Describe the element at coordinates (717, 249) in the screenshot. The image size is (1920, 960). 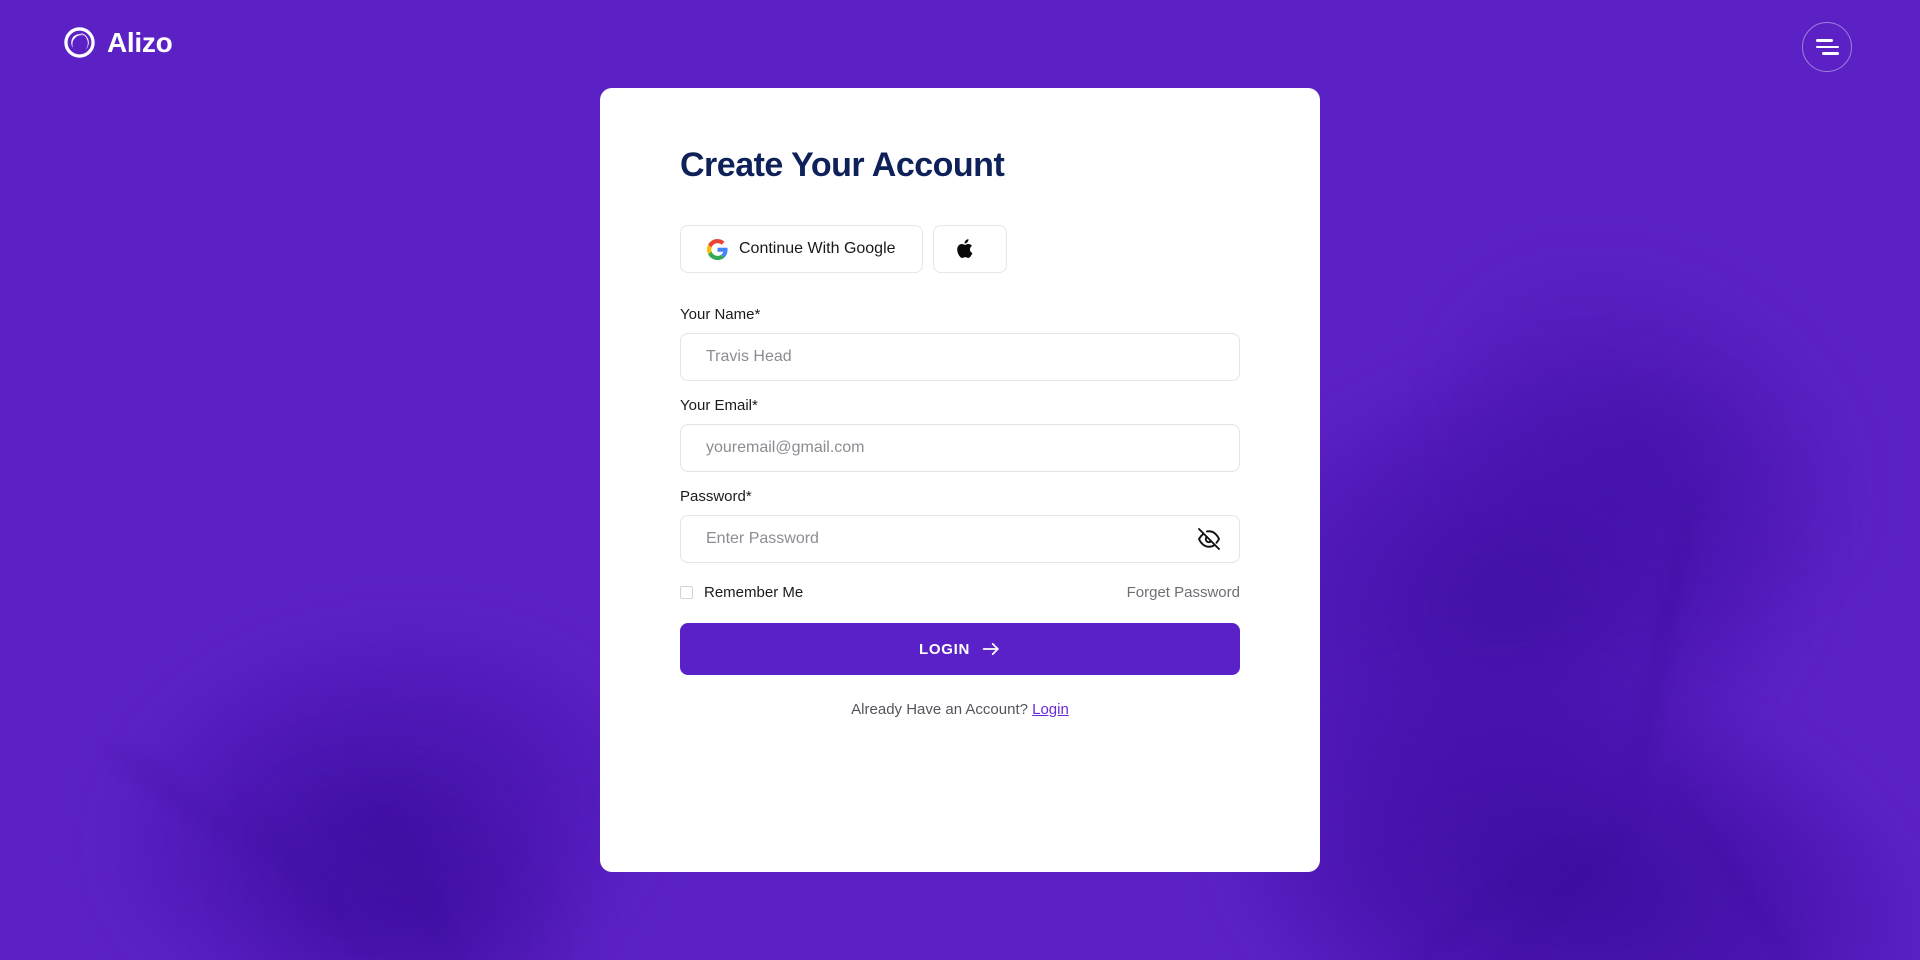
I see `google-g-icon` at that location.